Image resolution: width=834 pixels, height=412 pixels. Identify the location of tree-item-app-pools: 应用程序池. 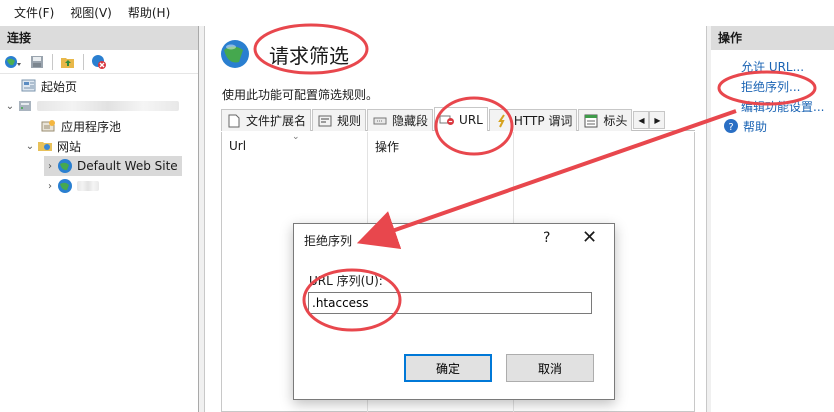
(80, 126).